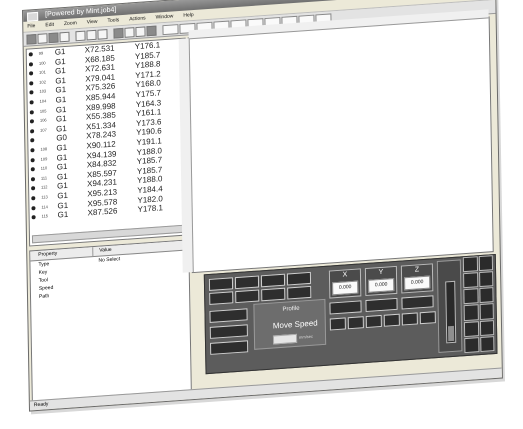 This screenshot has width=523, height=429. I want to click on value-column-header: Value, so click(105, 250).